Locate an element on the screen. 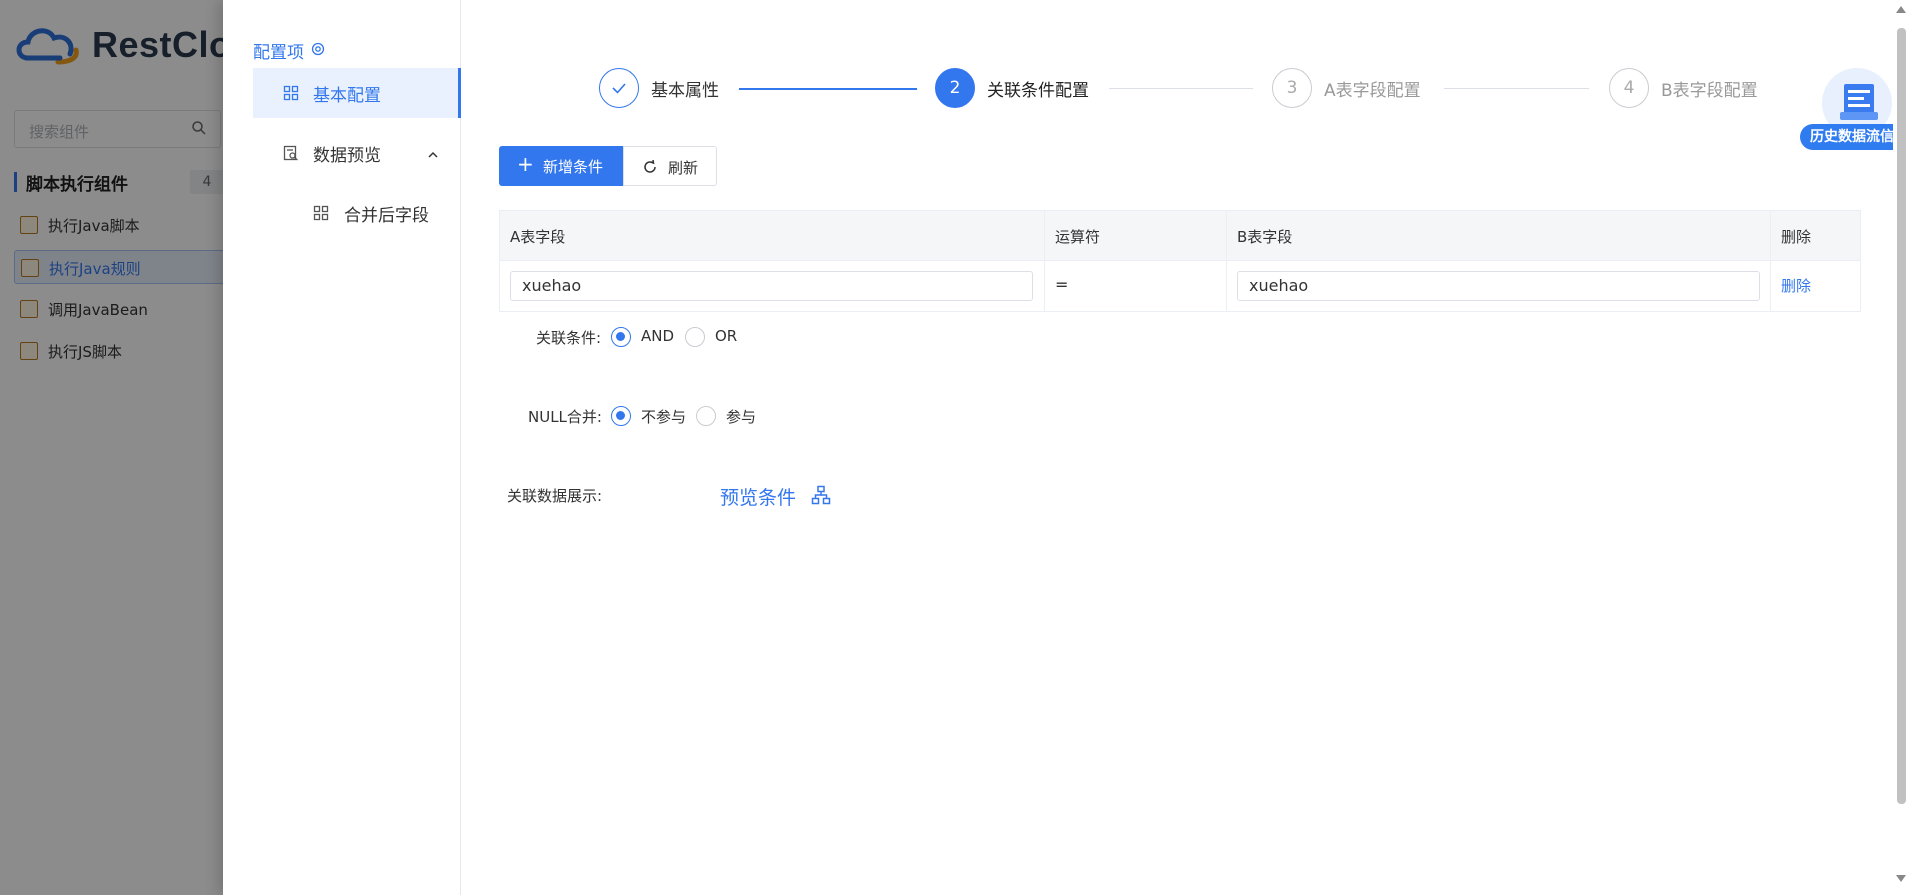 The width and height of the screenshot is (1910, 895). nav-item-label: 合并后字段 is located at coordinates (386, 216).